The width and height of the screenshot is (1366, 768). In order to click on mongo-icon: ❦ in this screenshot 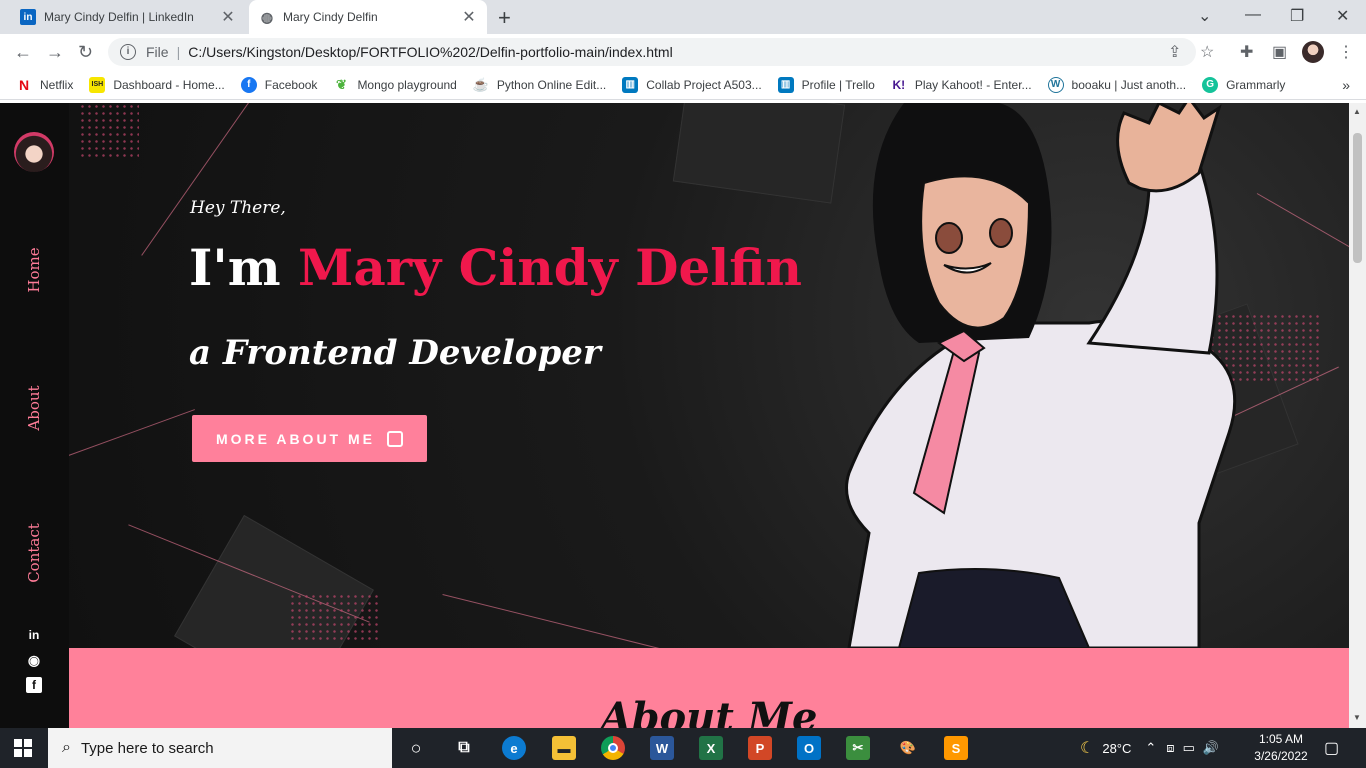, I will do `click(341, 84)`.